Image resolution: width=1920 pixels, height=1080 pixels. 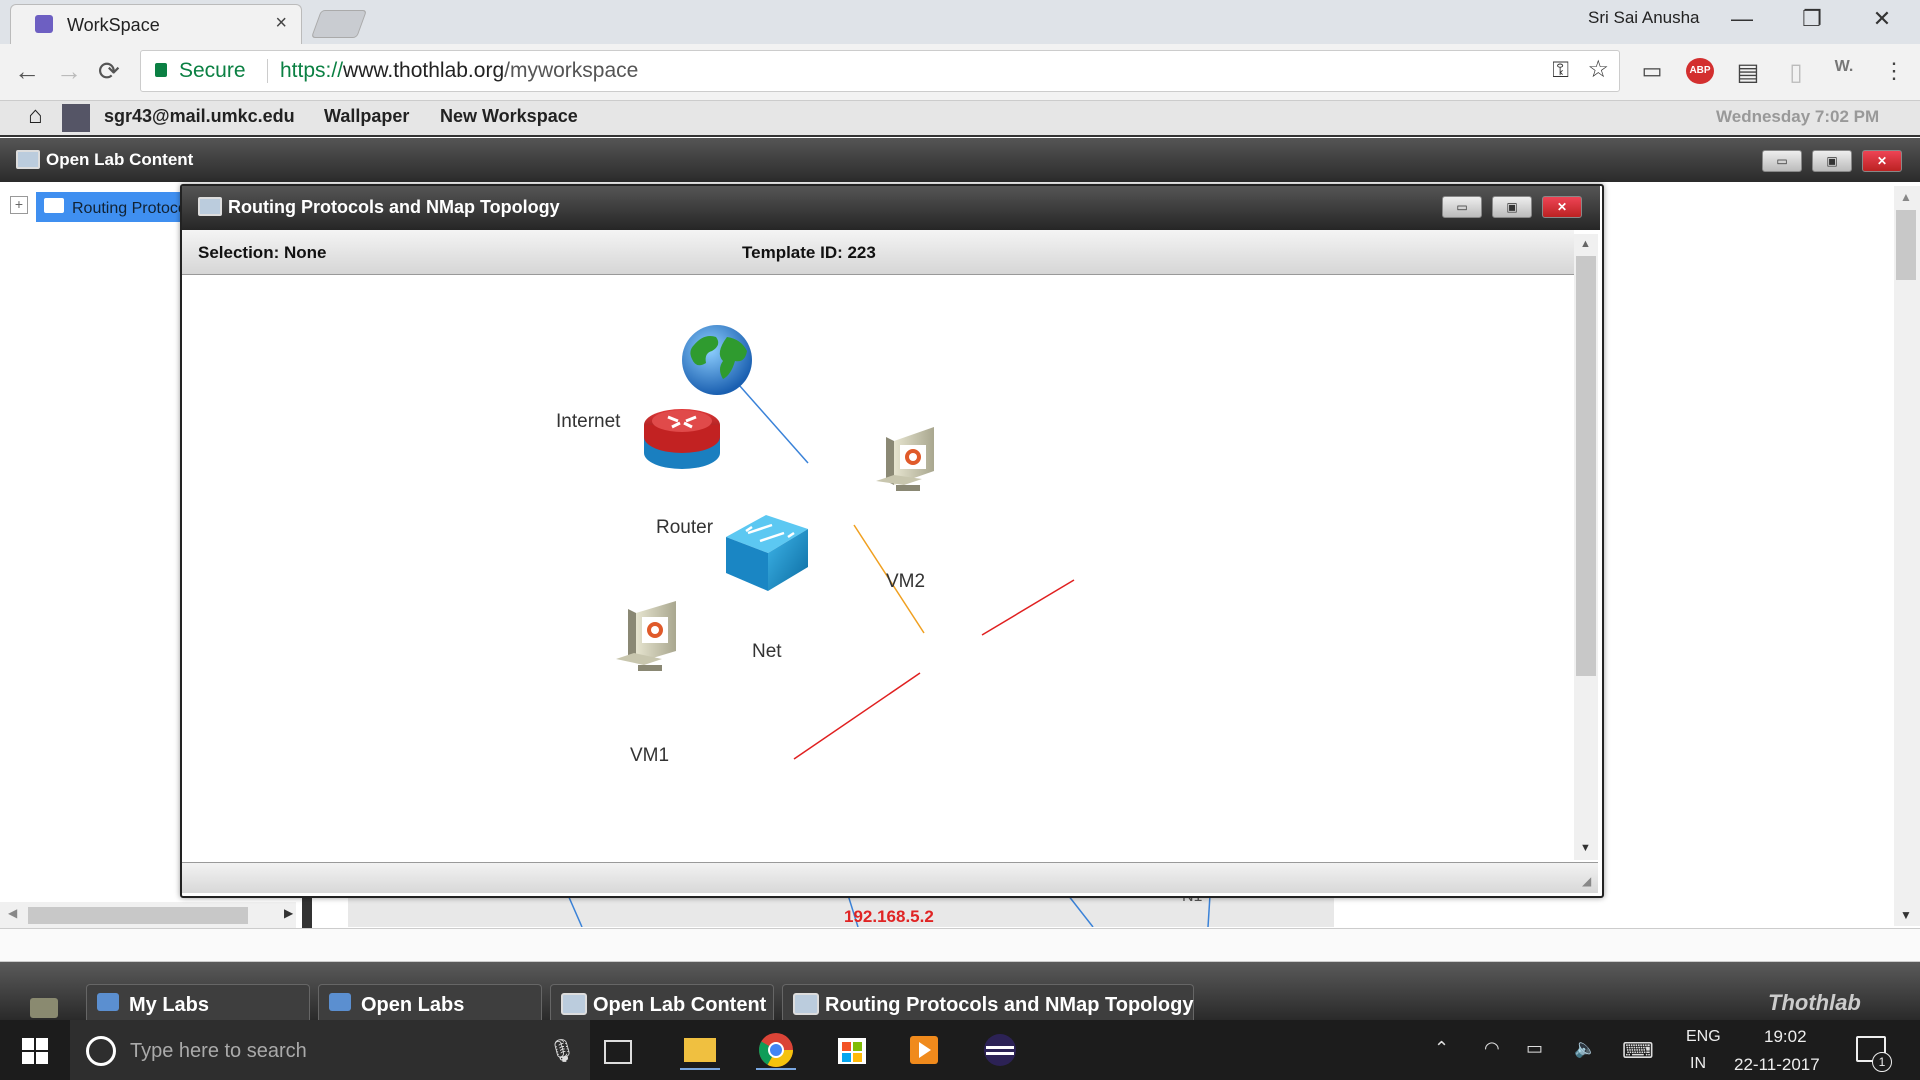 What do you see at coordinates (776, 1050) in the screenshot?
I see `chrome-icon` at bounding box center [776, 1050].